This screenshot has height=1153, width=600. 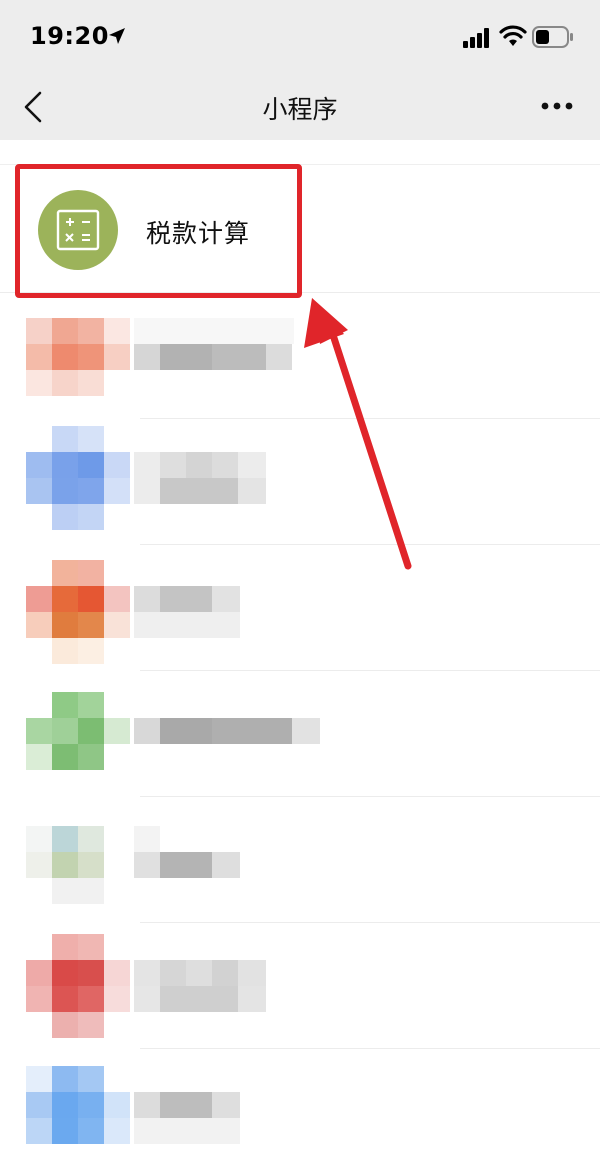 I want to click on page-title: 小程序, so click(x=300, y=109).